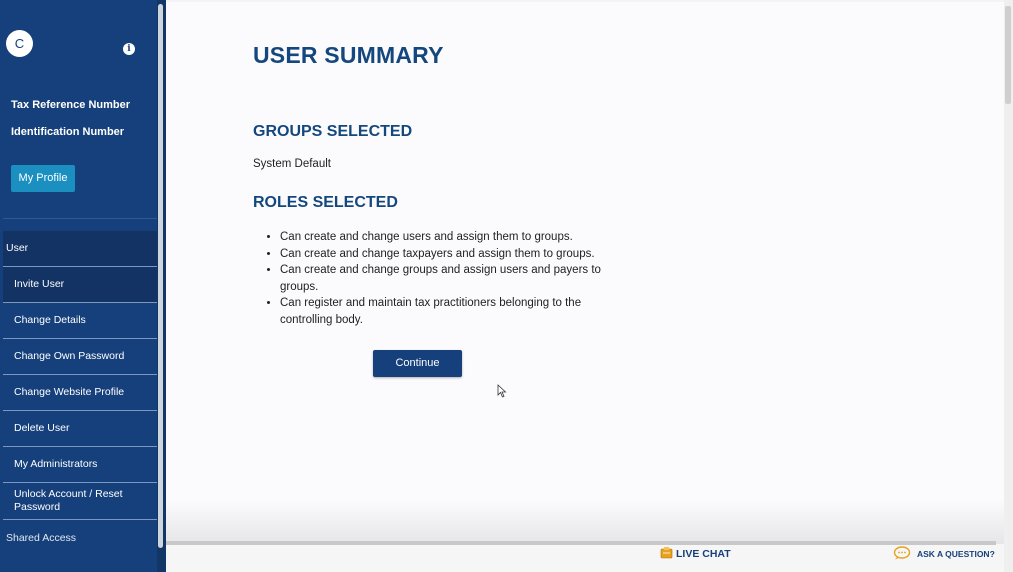 The height and width of the screenshot is (572, 1013). I want to click on sidebar-item-shared-access: Shared Access, so click(80, 538).